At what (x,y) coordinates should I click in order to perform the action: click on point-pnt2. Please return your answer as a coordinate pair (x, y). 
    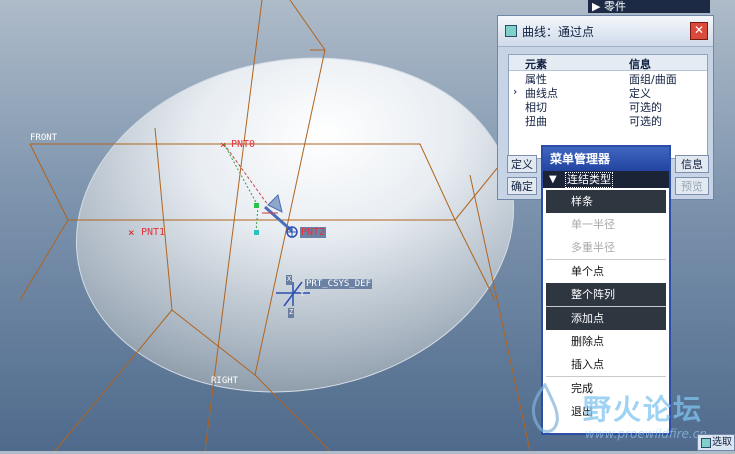
    Looking at the image, I should click on (292, 232).